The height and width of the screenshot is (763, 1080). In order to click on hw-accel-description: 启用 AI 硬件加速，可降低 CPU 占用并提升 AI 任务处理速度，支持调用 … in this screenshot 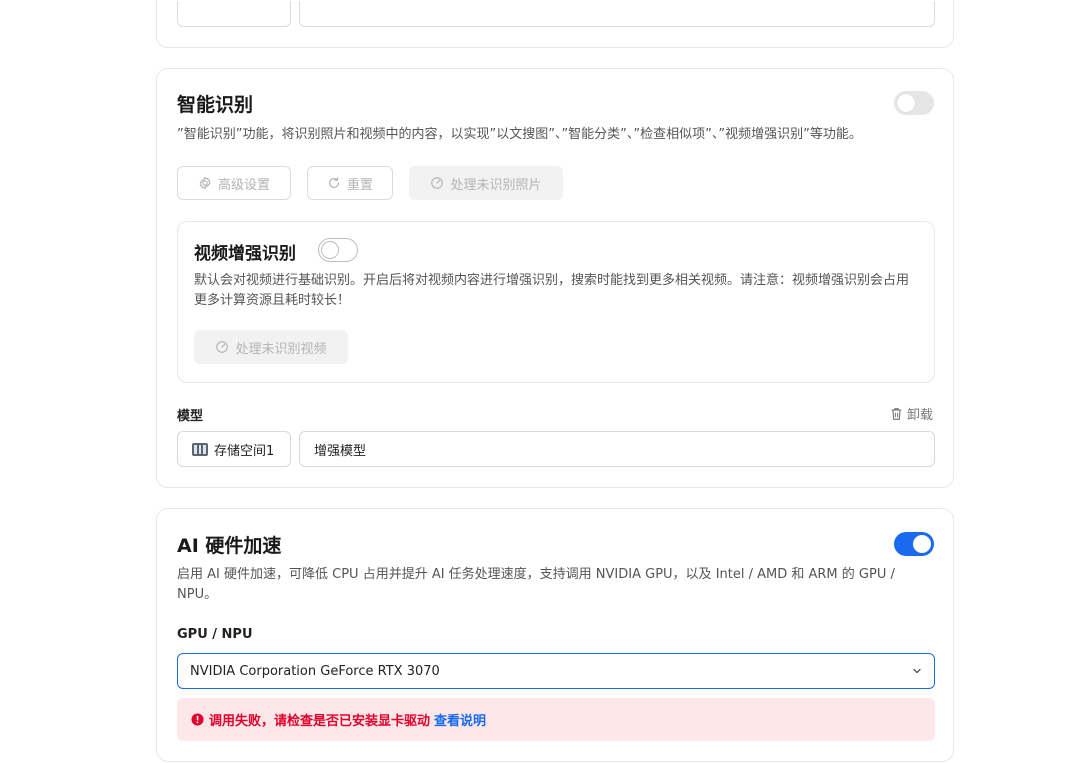, I will do `click(536, 584)`.